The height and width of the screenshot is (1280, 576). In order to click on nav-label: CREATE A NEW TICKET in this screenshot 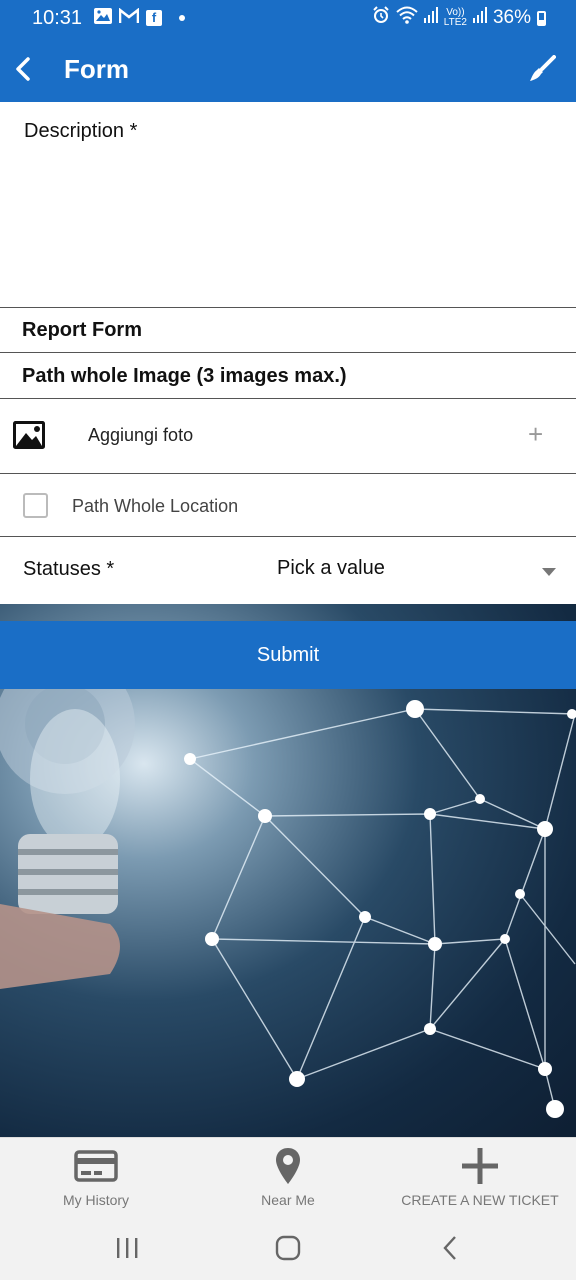, I will do `click(480, 1200)`.